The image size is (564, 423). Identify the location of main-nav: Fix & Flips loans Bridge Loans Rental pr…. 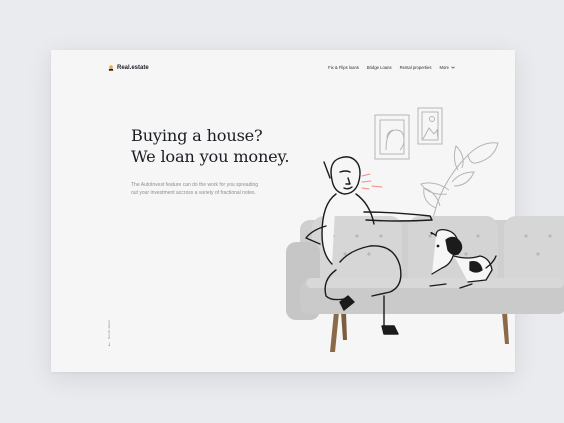
(391, 67).